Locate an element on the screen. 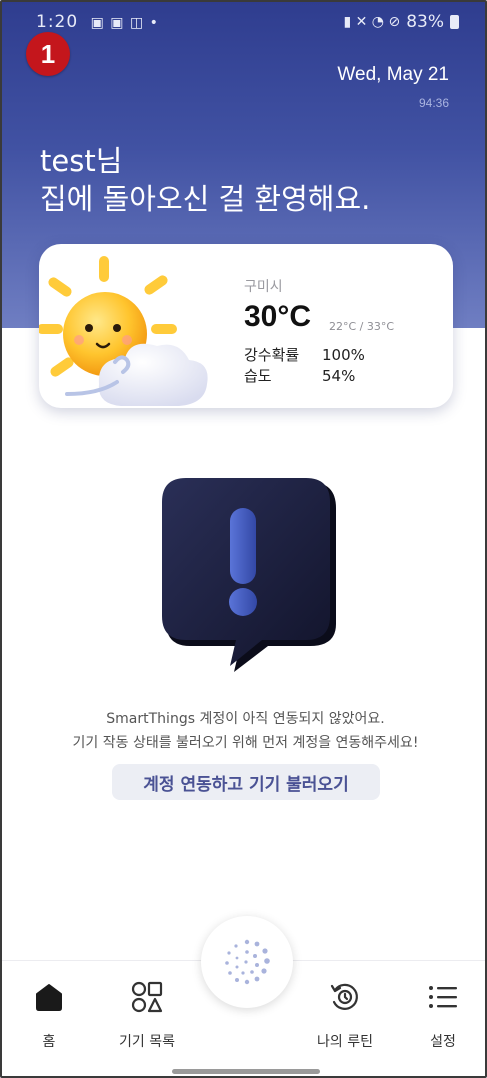 The image size is (487, 1078). humidity-value: 54% is located at coordinates (339, 376).